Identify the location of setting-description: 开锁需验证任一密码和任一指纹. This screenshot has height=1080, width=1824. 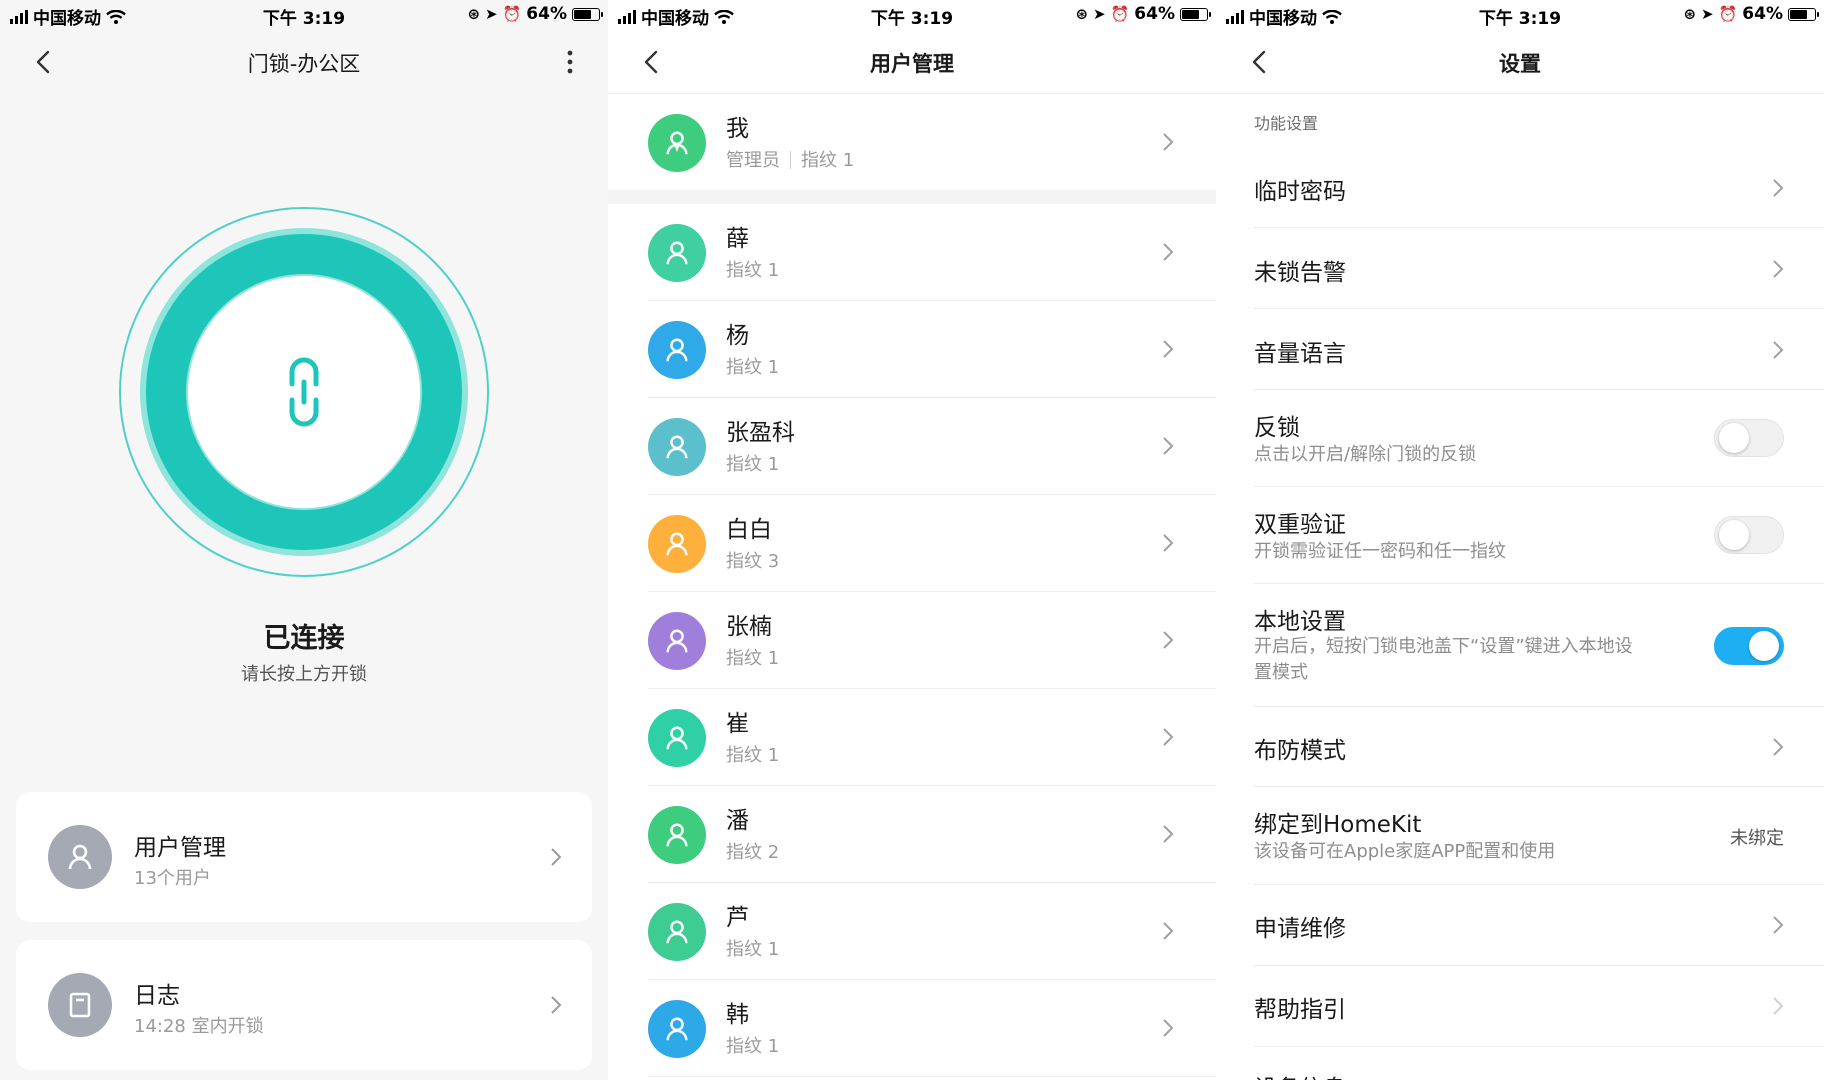
(1380, 551).